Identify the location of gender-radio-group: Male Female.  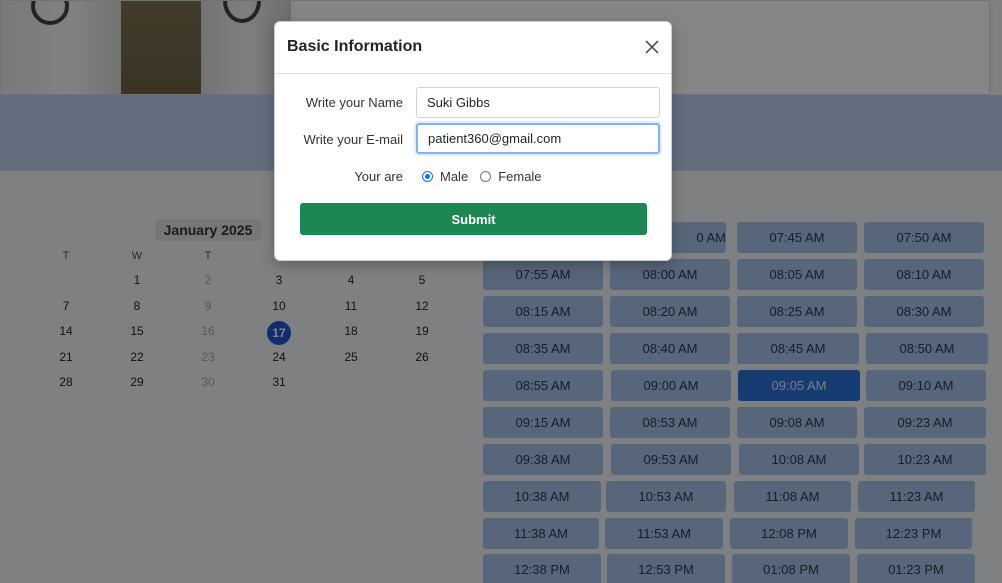
(488, 176).